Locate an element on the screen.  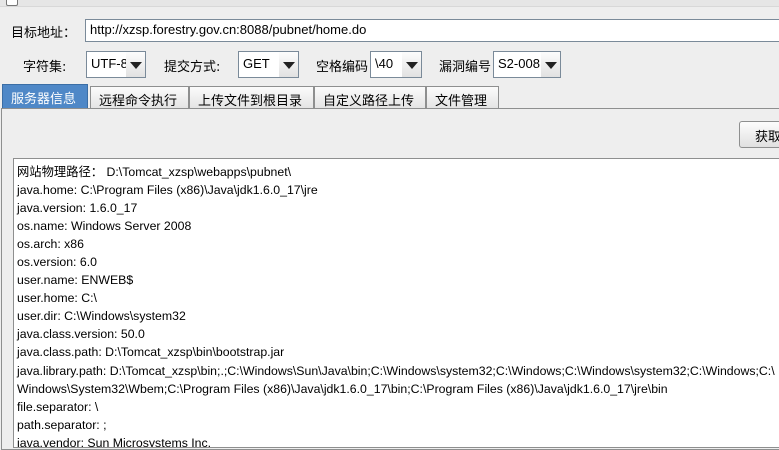
tab-upload-root: 上传文件到根目录 is located at coordinates (251, 97).